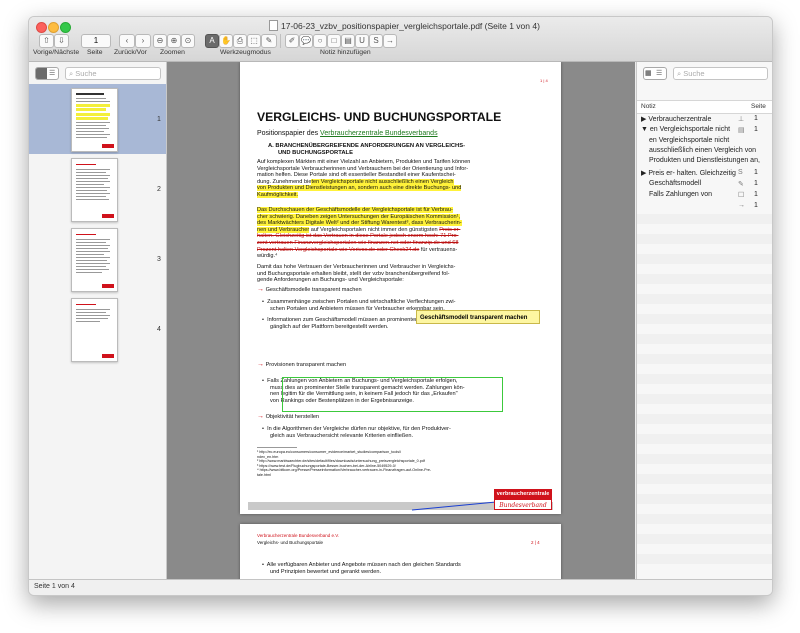 The width and height of the screenshot is (800, 633). Describe the element at coordinates (113, 73) in the screenshot. I see `sidebar-search-input: ⌕ Suche` at that location.